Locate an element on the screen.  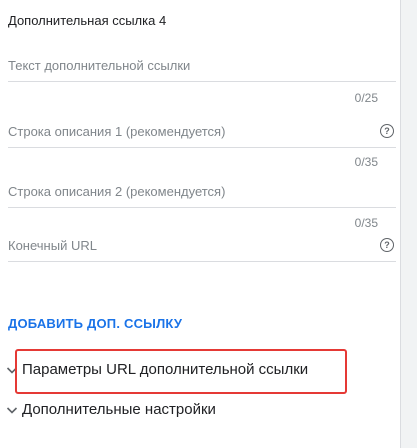
additional-settings-label: Дополнительные настройки is located at coordinates (119, 409).